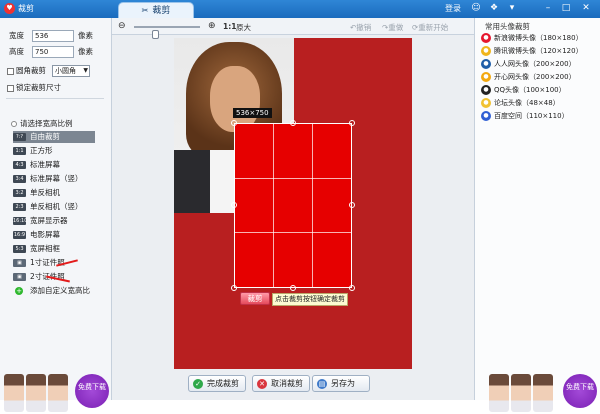 Image resolution: width=600 pixels, height=414 pixels. Describe the element at coordinates (54, 165) in the screenshot. I see `ratio-item-4-3: 4:3 标准屏幕` at that location.